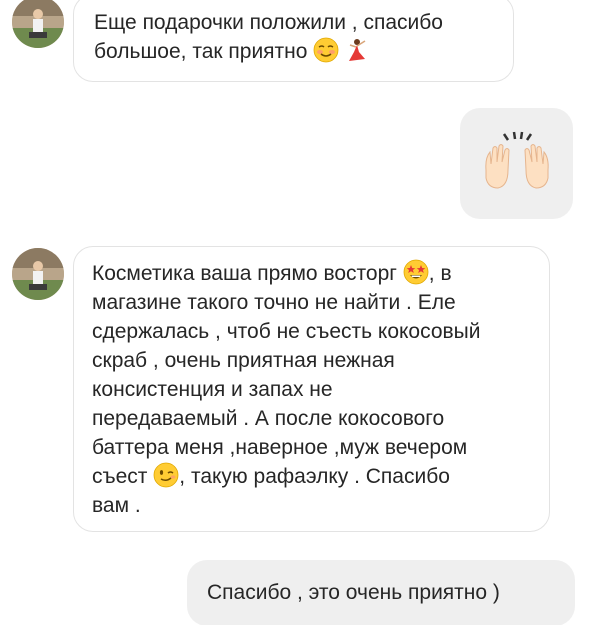 This screenshot has width=600, height=625. What do you see at coordinates (314, 476) in the screenshot?
I see `message-text-line: , такую рафаэлку . Спасибо` at bounding box center [314, 476].